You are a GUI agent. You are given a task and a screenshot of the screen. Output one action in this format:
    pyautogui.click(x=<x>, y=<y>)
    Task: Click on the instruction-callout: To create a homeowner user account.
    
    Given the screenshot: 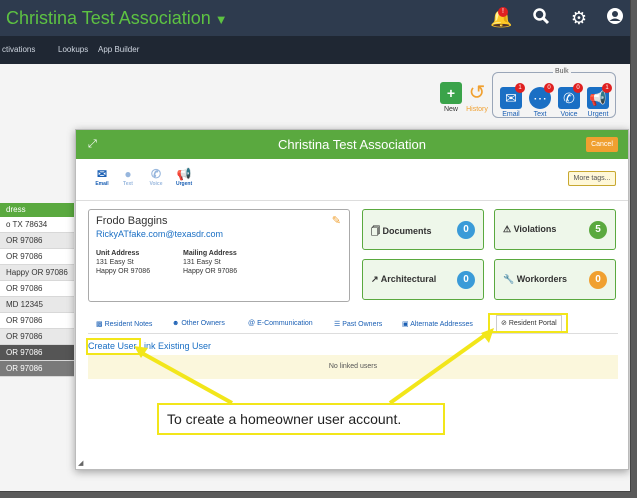 What is the action you would take?
    pyautogui.click(x=301, y=419)
    